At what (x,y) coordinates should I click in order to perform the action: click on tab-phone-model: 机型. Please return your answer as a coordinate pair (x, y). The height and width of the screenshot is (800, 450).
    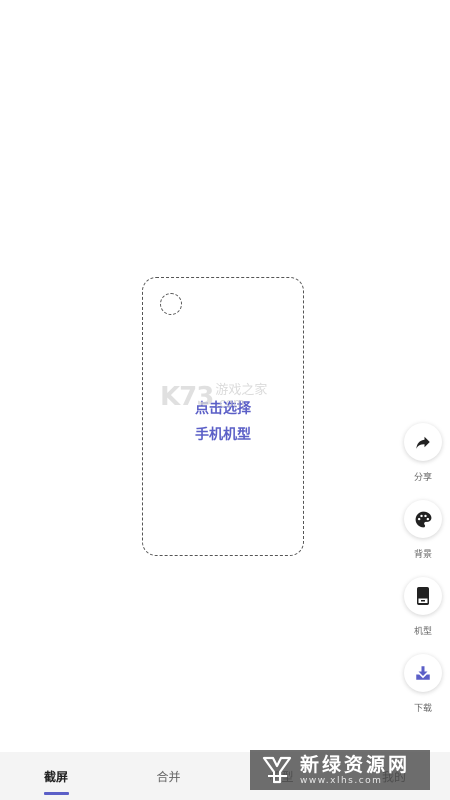
    Looking at the image, I should click on (281, 776).